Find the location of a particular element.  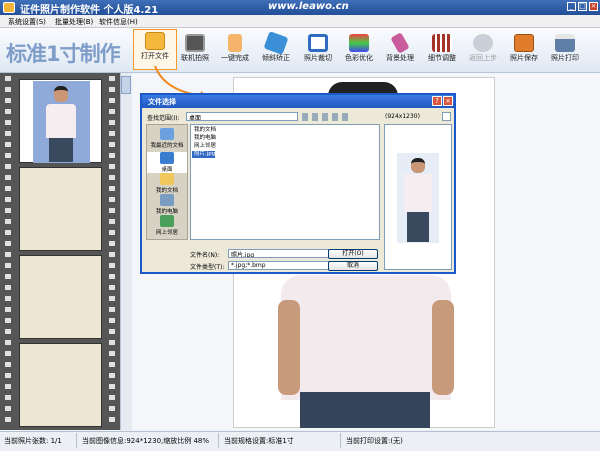

place-recent: 我最近的文档 is located at coordinates (167, 138).